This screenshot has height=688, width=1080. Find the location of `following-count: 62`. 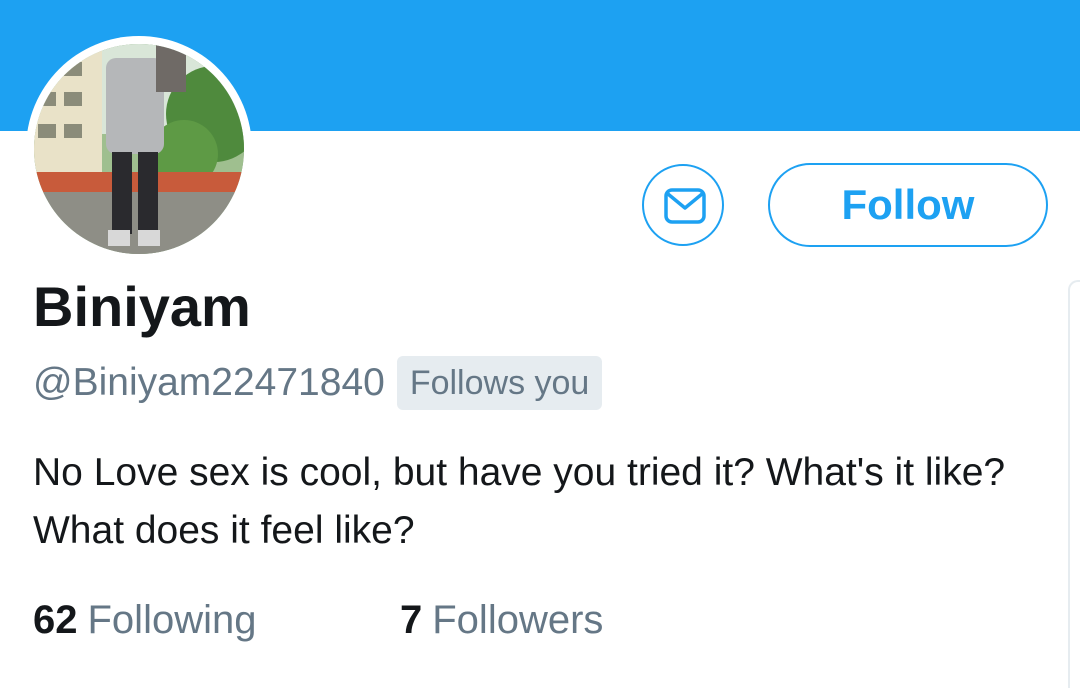

following-count: 62 is located at coordinates (55, 620).